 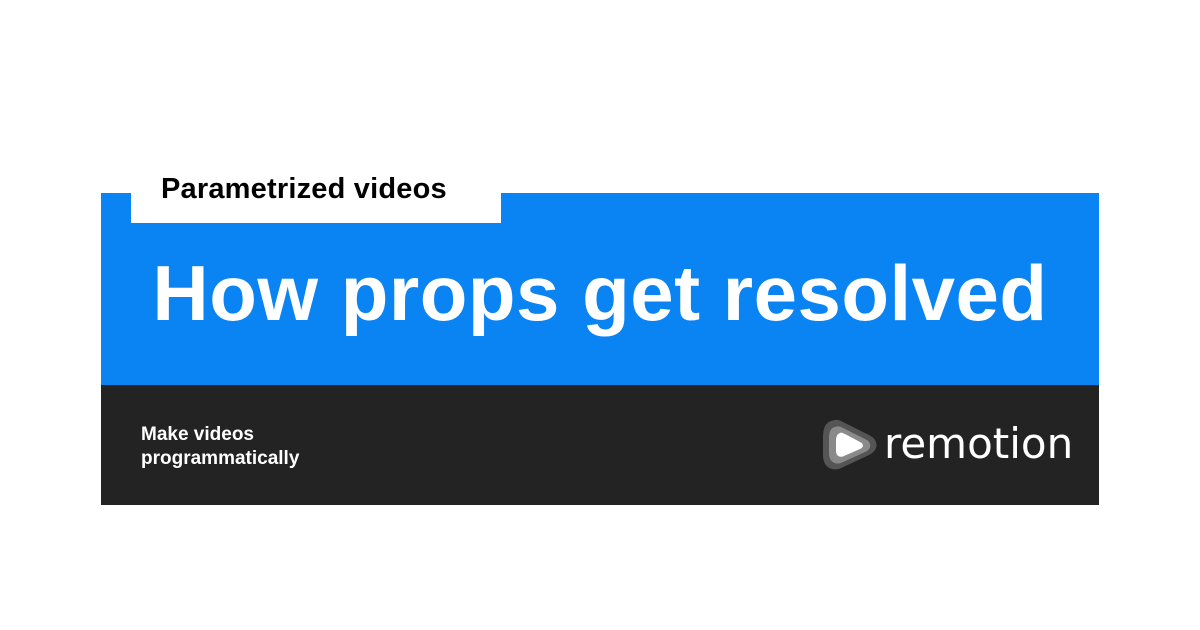 I want to click on category-tab: Parametrized videos, so click(x=316, y=193).